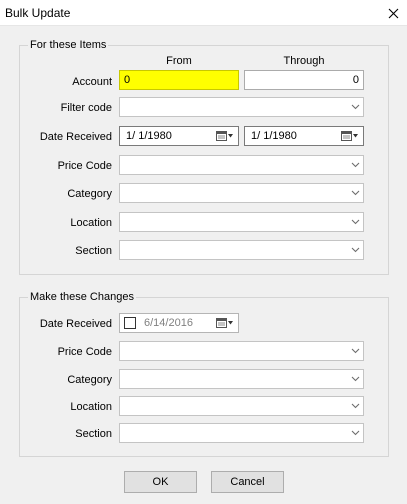  I want to click on change-date-picker: 6/14/2016, so click(179, 323).